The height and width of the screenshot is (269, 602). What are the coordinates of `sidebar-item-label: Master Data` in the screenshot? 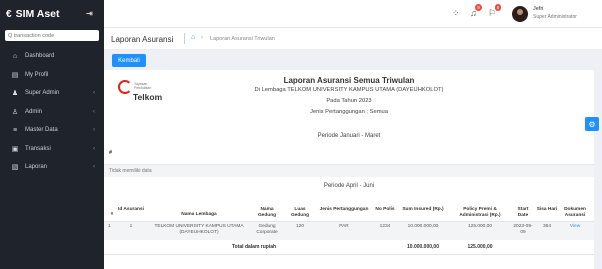 It's located at (41, 130).